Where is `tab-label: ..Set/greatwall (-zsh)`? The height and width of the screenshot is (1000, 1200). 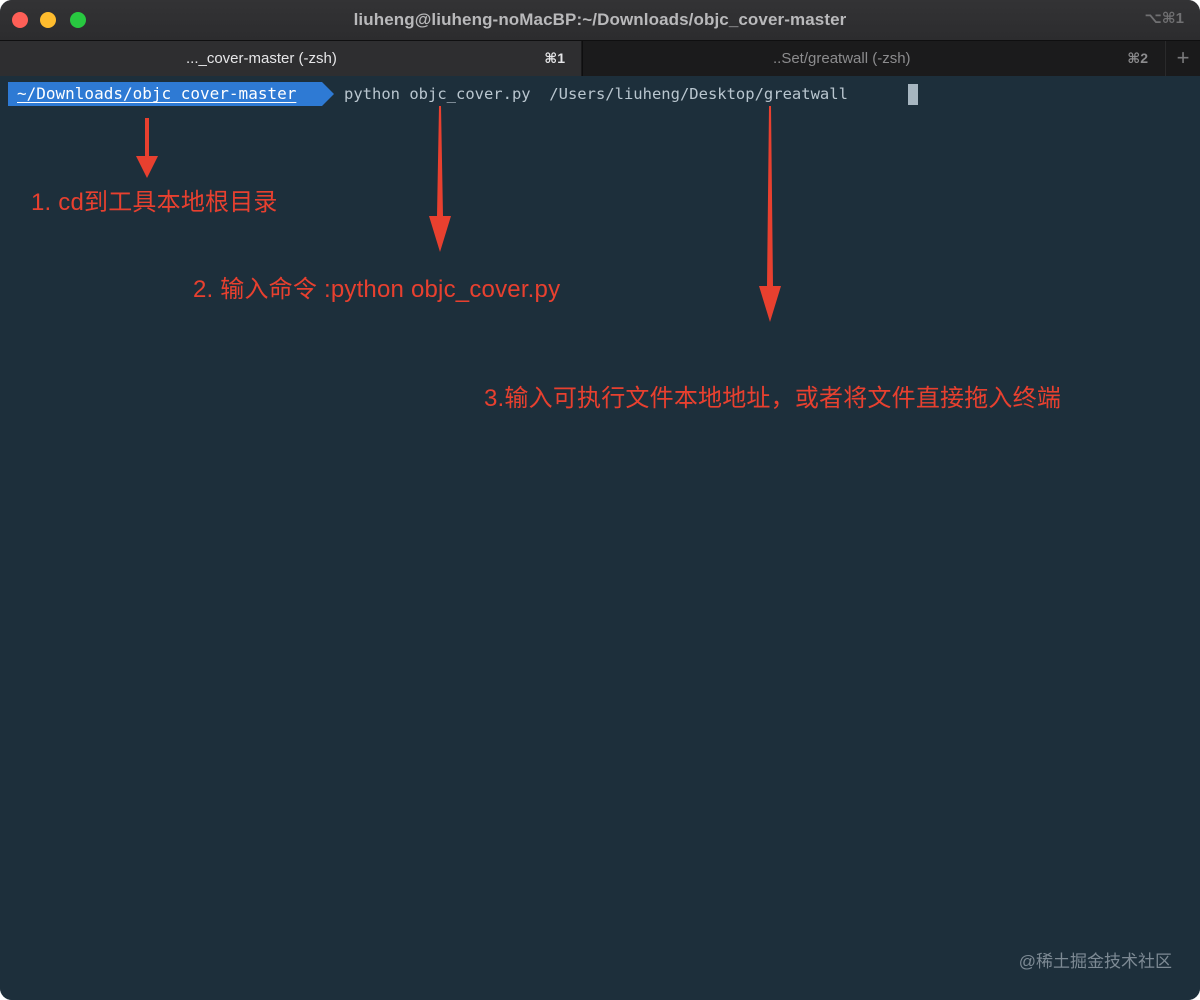 tab-label: ..Set/greatwall (-zsh) is located at coordinates (842, 58).